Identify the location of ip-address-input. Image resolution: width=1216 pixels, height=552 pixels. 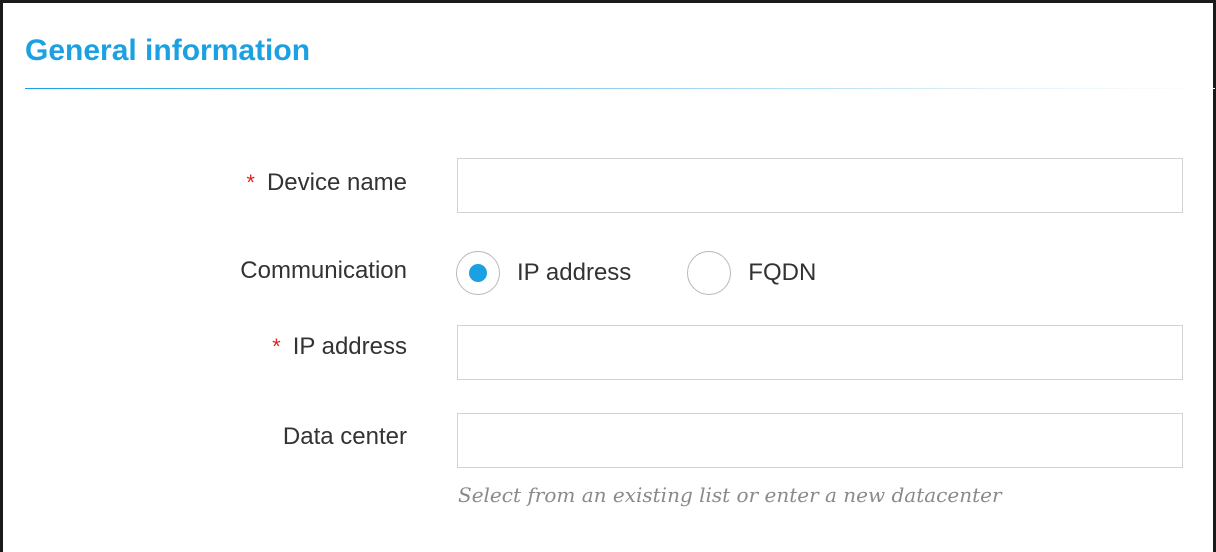
(820, 352).